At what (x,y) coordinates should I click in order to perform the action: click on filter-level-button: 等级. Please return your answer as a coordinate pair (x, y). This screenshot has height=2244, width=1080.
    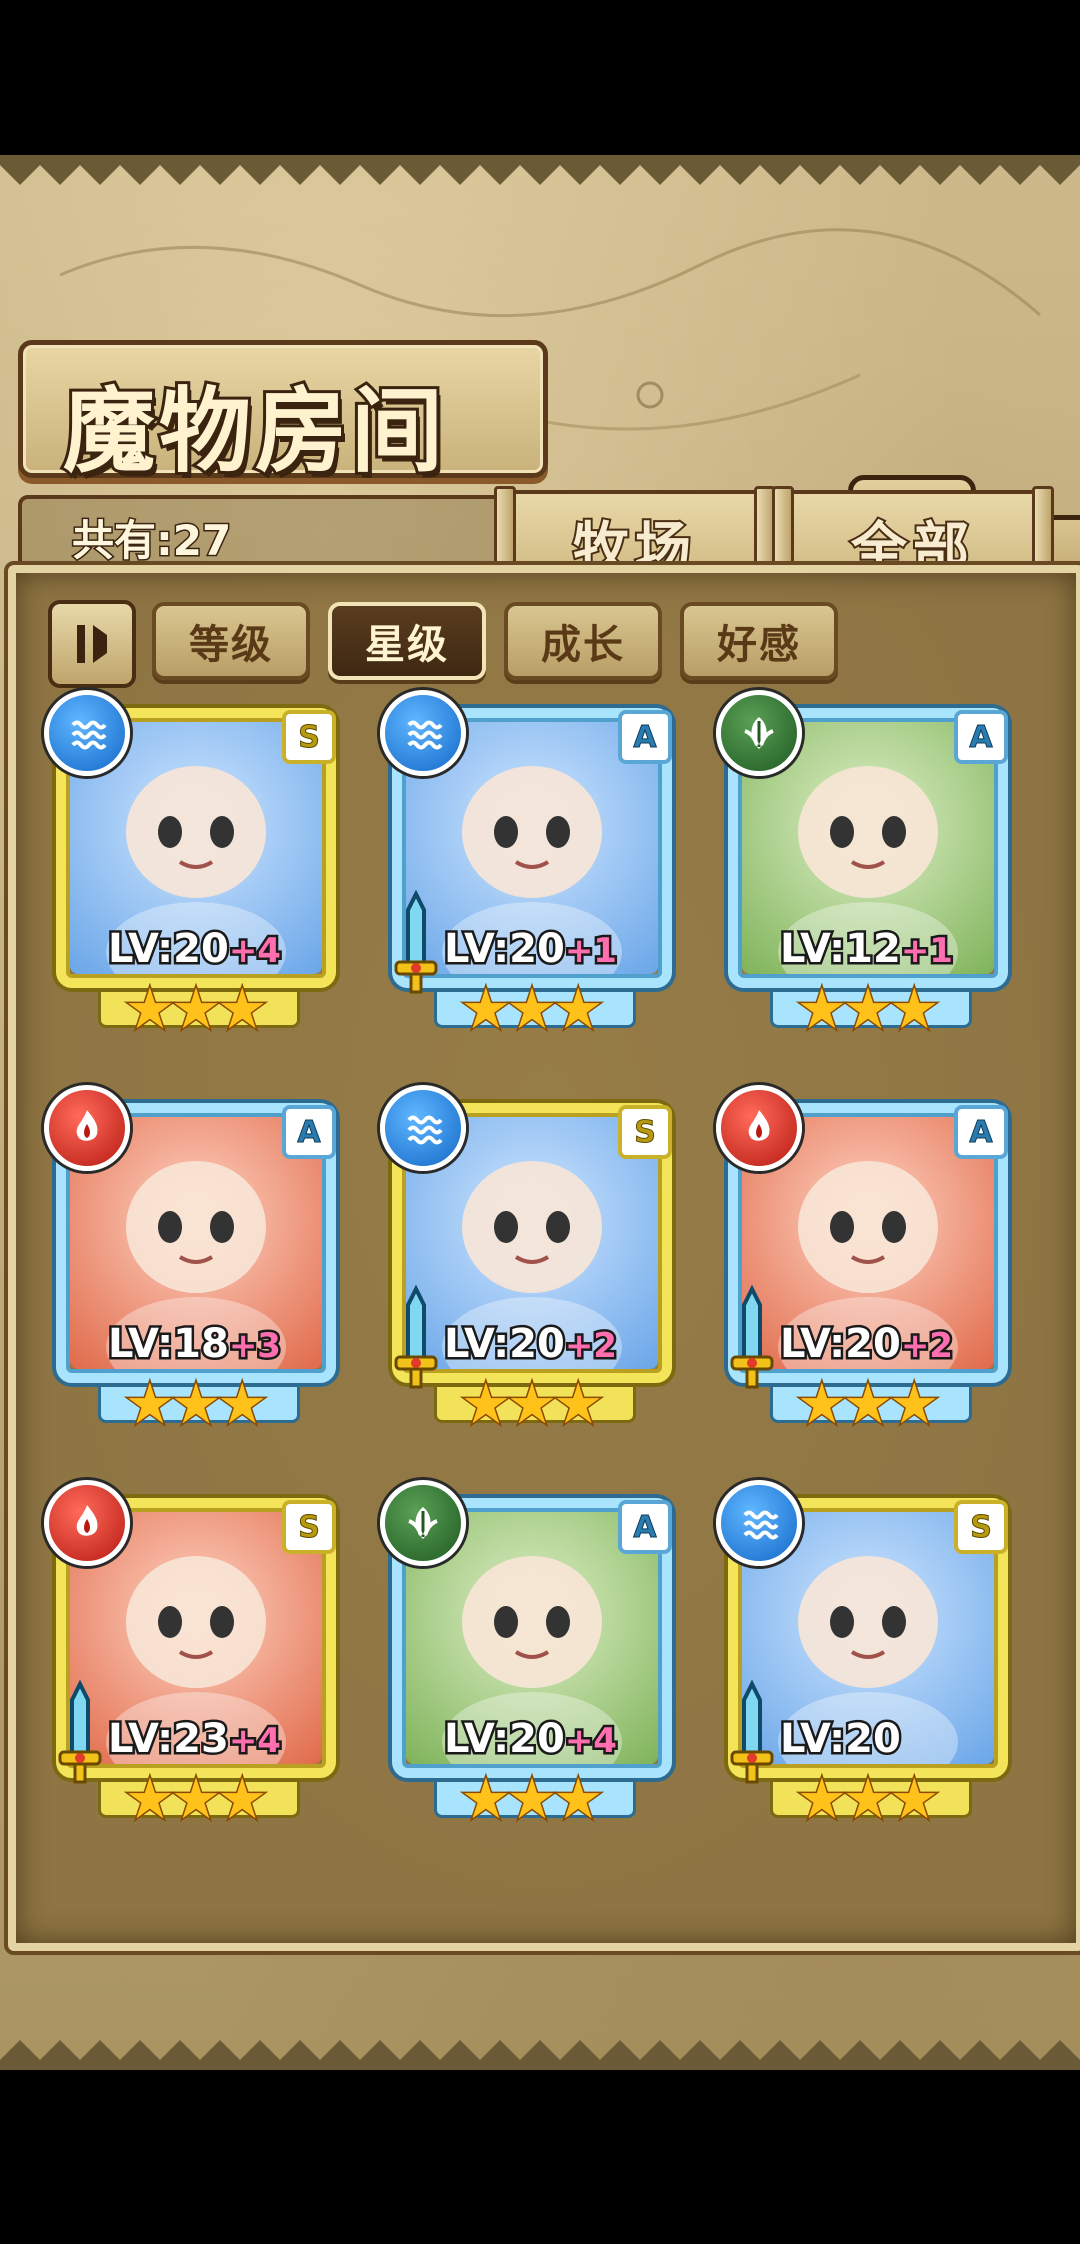
    Looking at the image, I should click on (231, 641).